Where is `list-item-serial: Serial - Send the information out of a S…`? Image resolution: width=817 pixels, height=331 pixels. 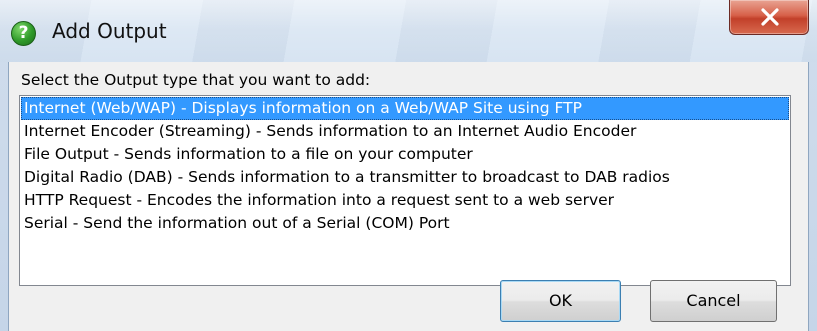 list-item-serial: Serial - Send the information out of a S… is located at coordinates (405, 223).